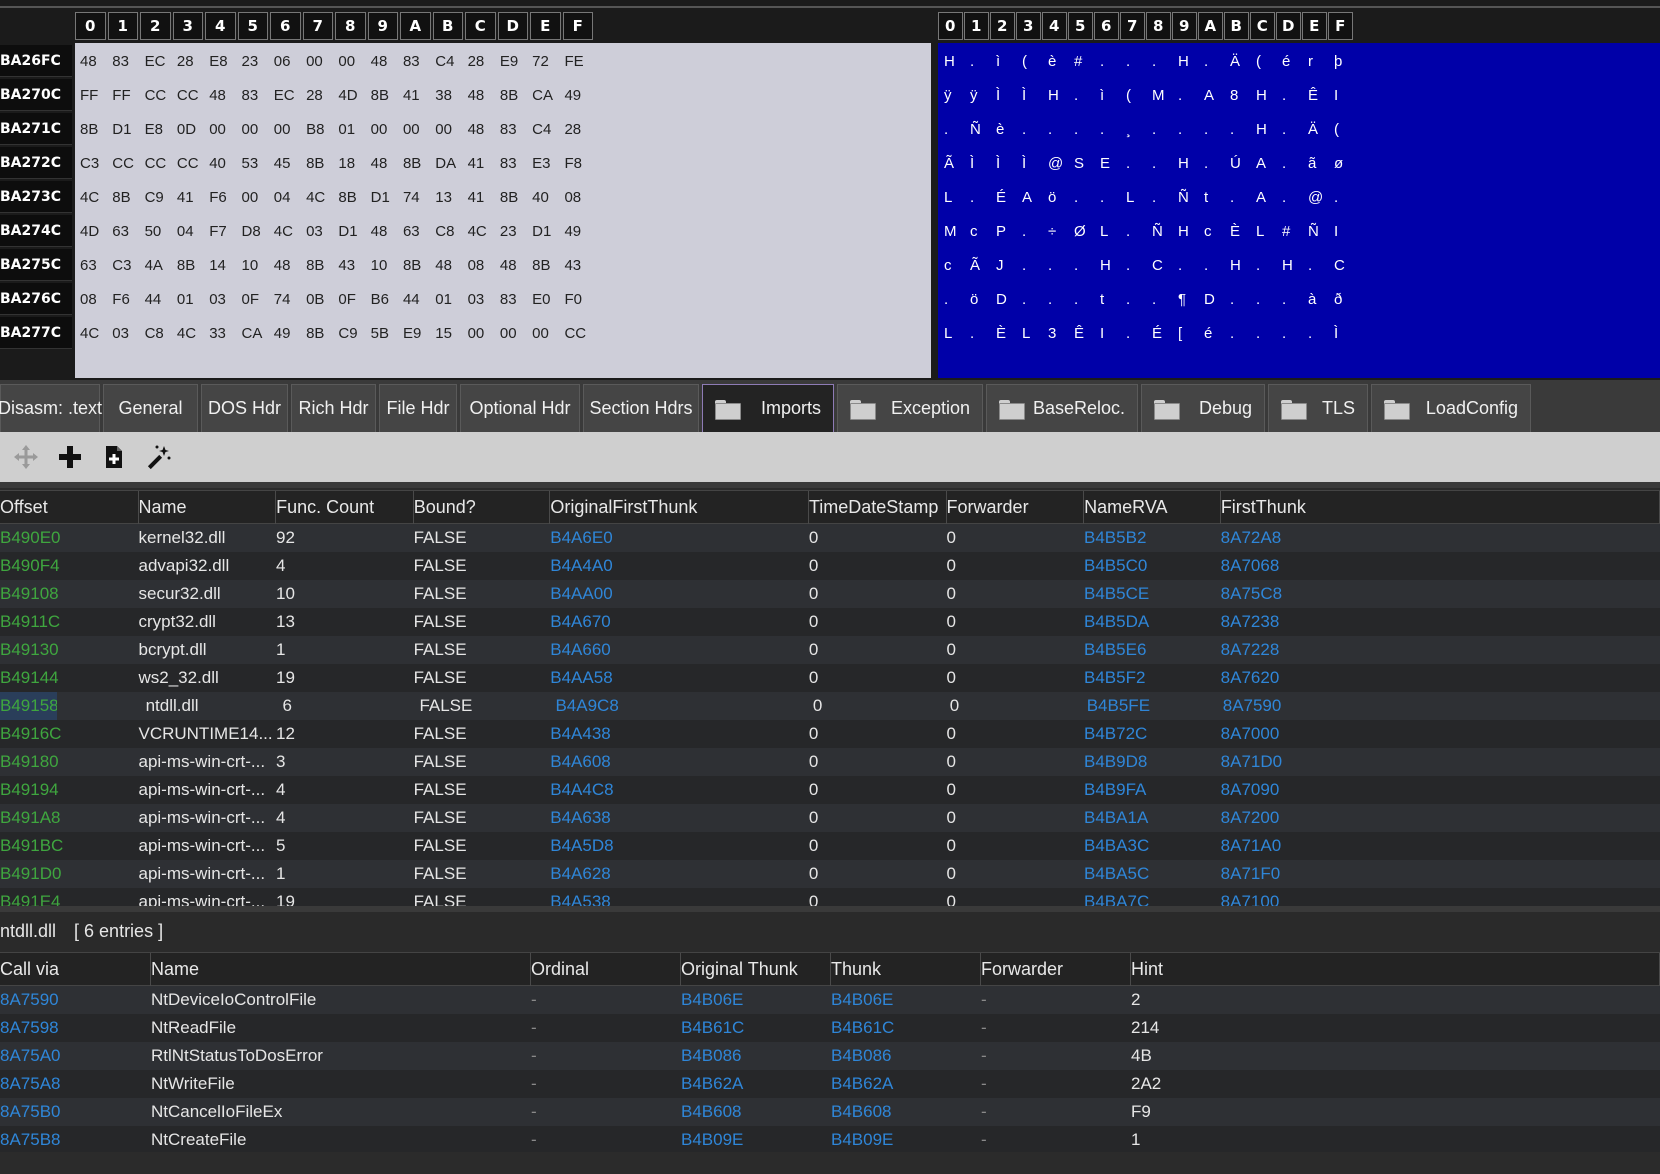  What do you see at coordinates (1217, 231) in the screenshot?
I see `ascii-char: c` at bounding box center [1217, 231].